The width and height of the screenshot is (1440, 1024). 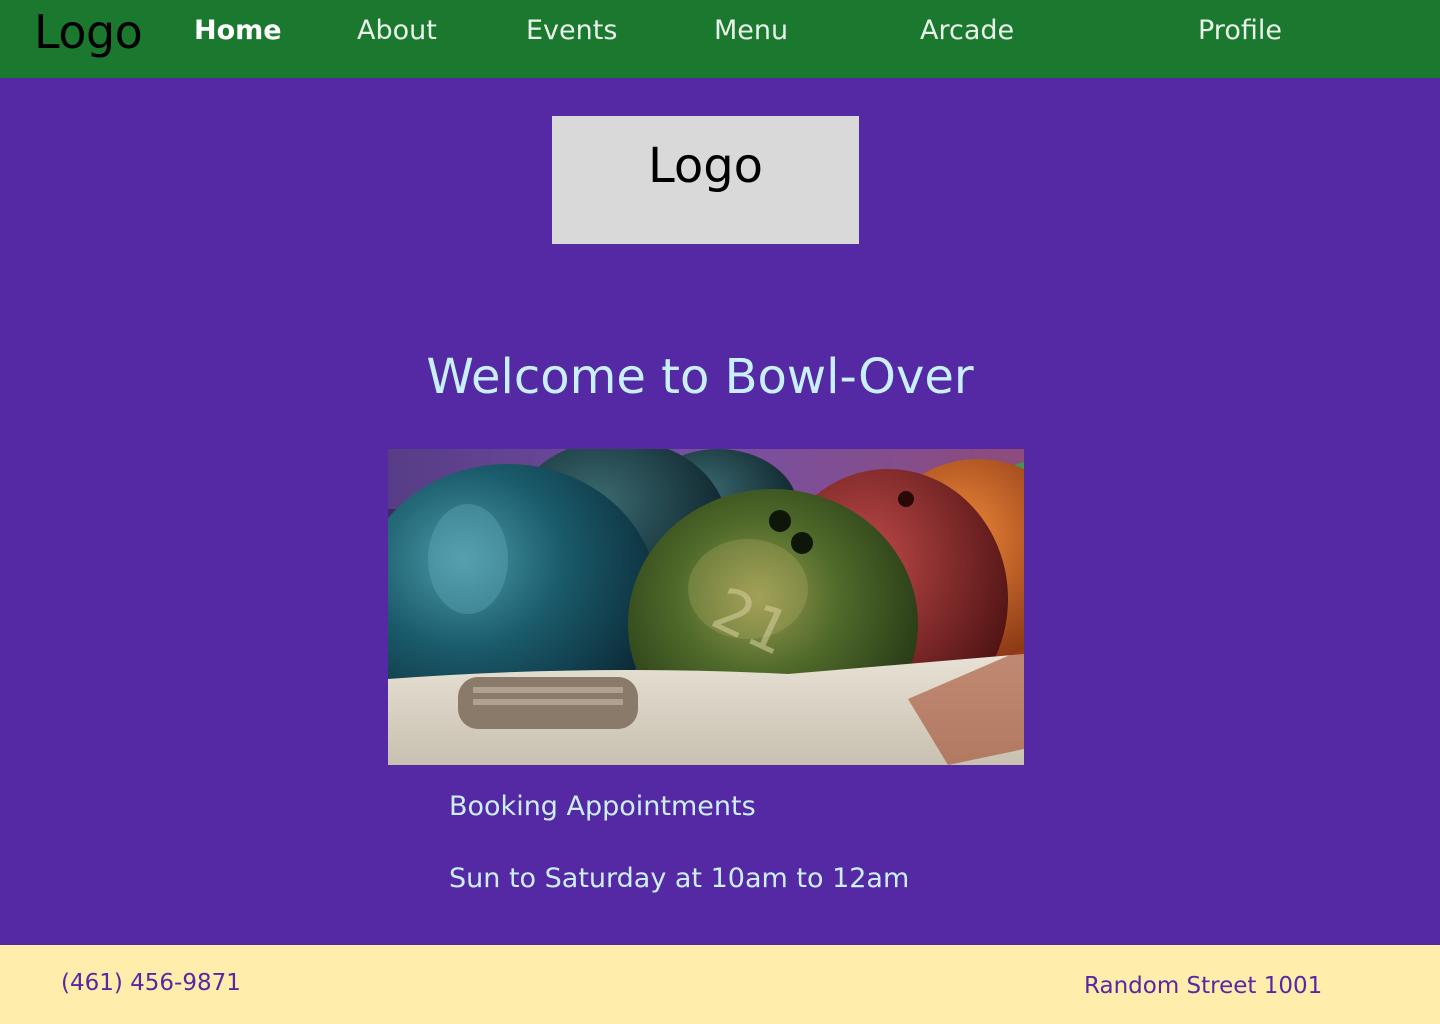 I want to click on hero-logo-placeholder: Logo, so click(x=705, y=180).